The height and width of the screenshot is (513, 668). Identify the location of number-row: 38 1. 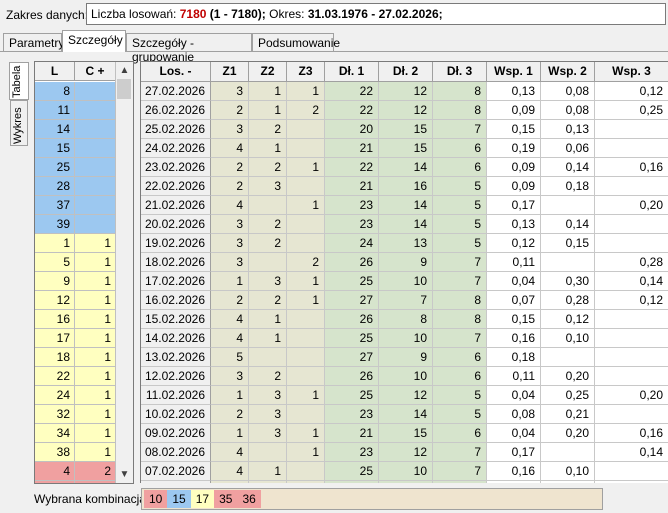
(75, 452).